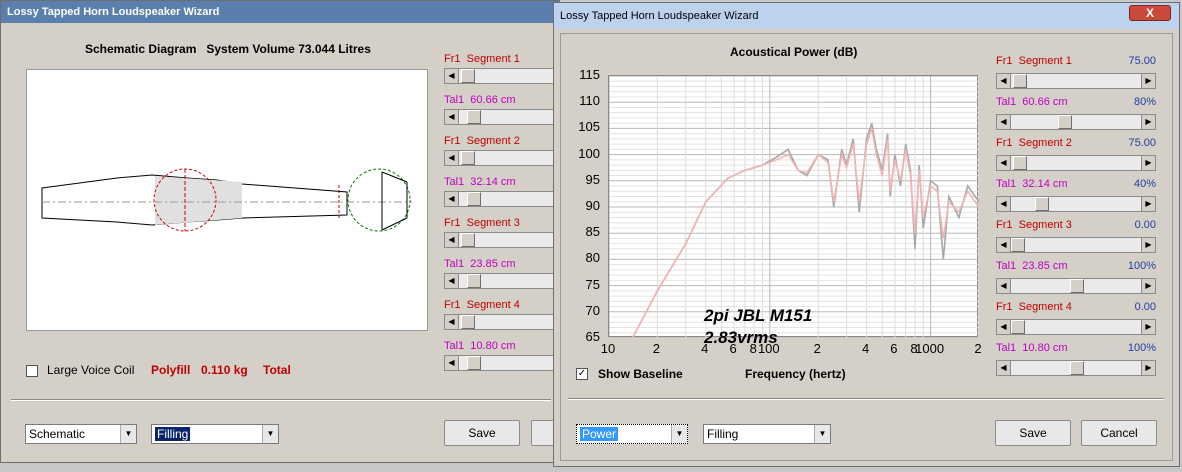 Image resolution: width=1182 pixels, height=472 pixels. I want to click on back-slider-label: Fr1 Segment 3, so click(482, 223).